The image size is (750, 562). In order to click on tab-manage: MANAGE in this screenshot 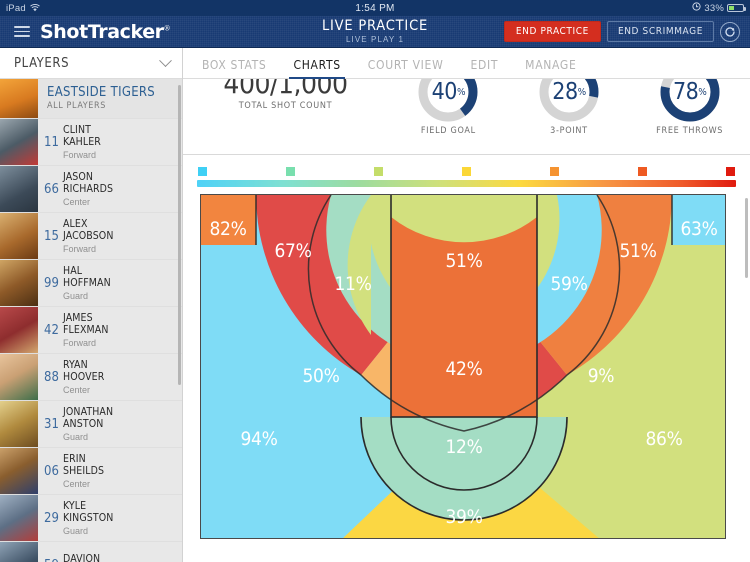, I will do `click(550, 68)`.